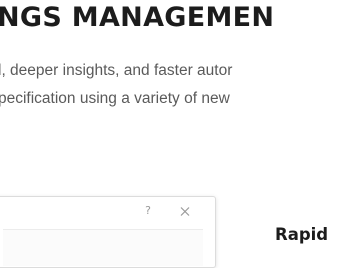 The height and width of the screenshot is (268, 343). I want to click on page-headline: NGS MANAGEMEN, so click(137, 17).